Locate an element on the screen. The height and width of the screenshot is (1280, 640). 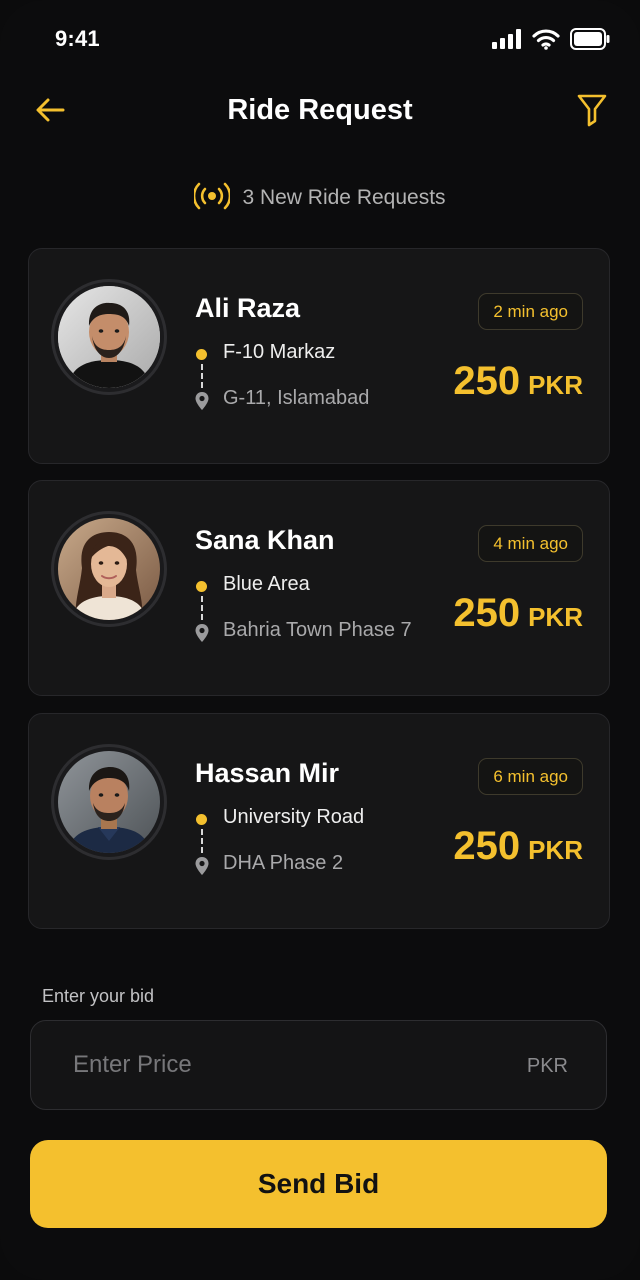
status-time: 9:41 is located at coordinates (77, 38).